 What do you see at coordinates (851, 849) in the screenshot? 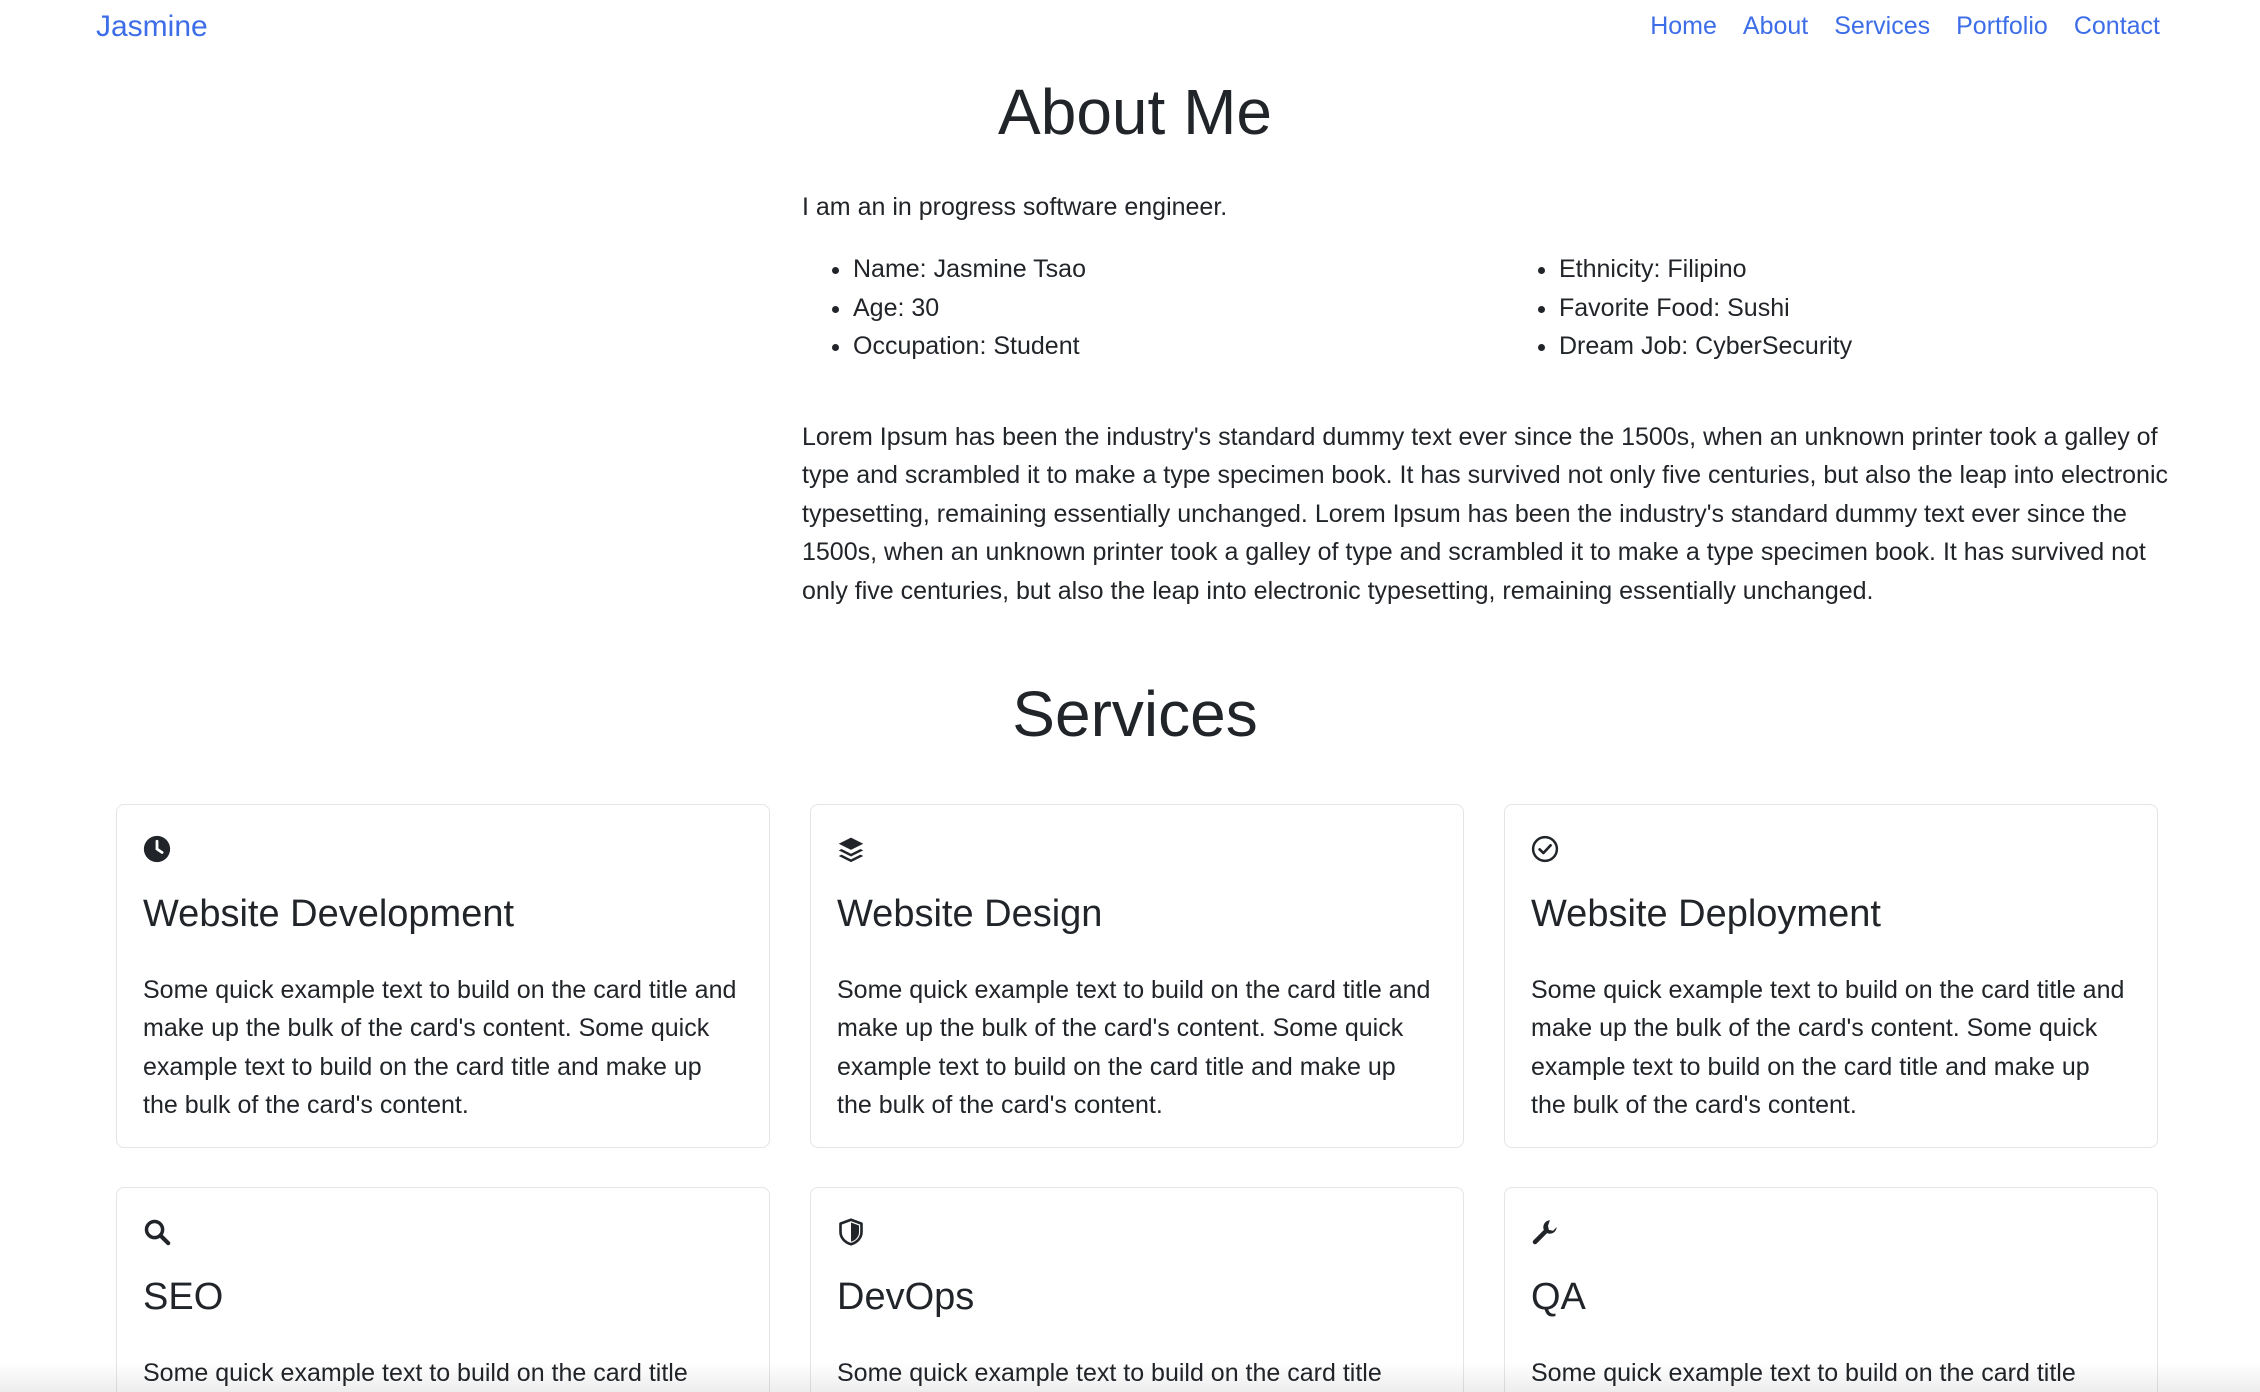
I see `layers-icon` at bounding box center [851, 849].